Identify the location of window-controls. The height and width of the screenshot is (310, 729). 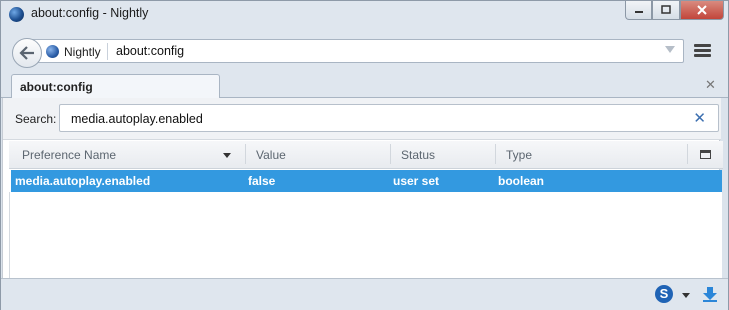
(674, 11).